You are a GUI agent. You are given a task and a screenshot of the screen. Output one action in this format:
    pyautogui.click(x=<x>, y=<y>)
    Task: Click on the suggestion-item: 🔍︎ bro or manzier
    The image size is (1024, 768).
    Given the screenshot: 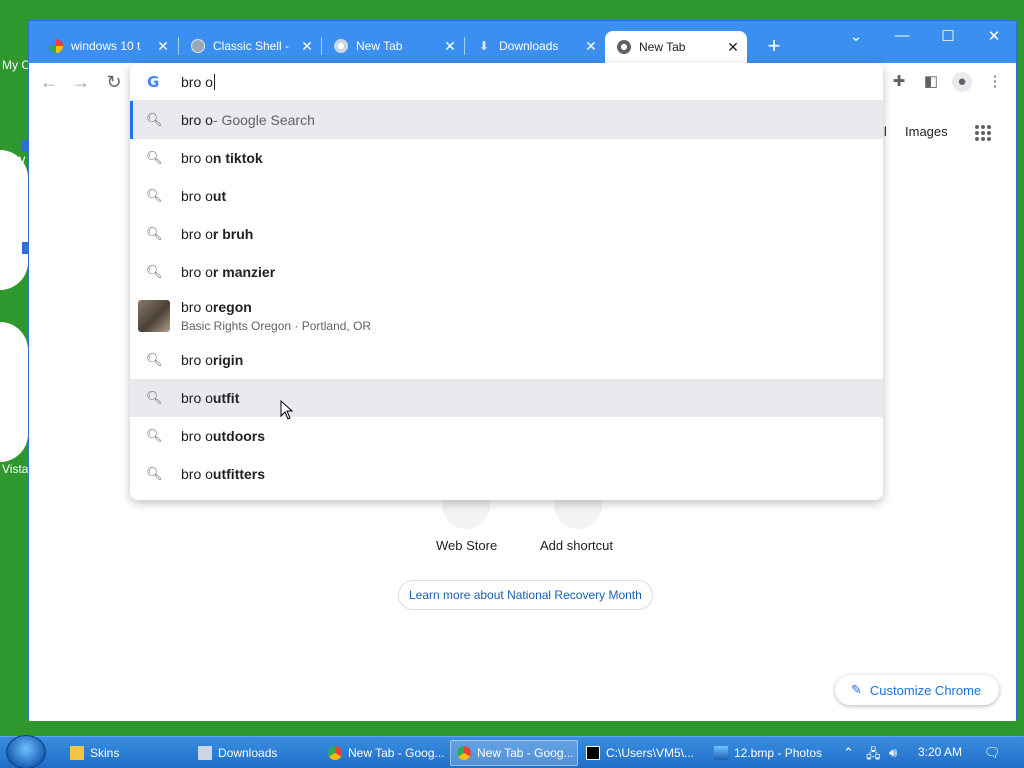 What is the action you would take?
    pyautogui.click(x=506, y=272)
    